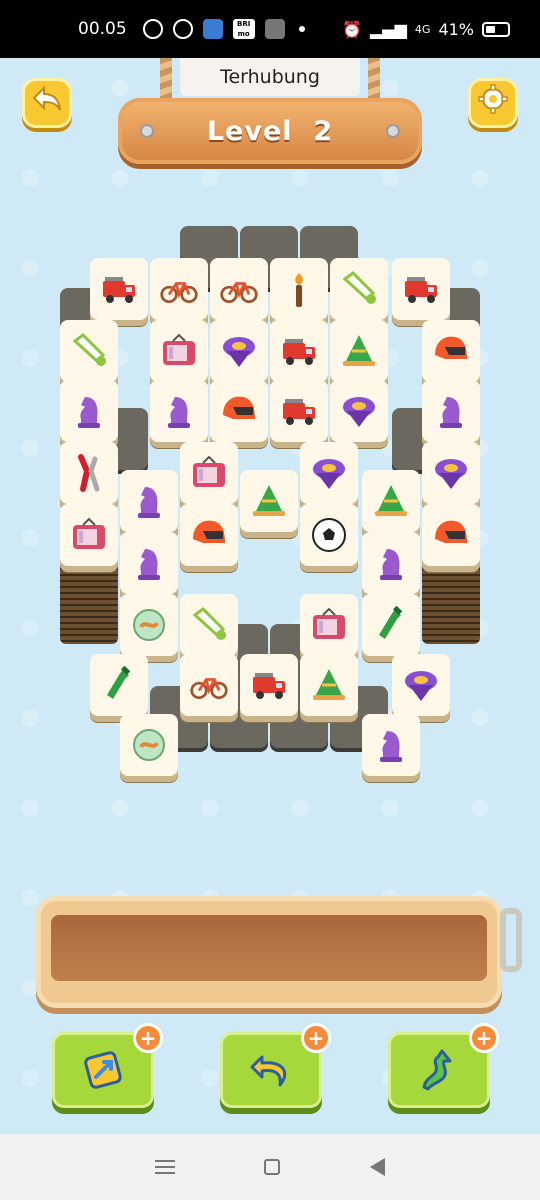  I want to click on network-type: 4G, so click(422, 29).